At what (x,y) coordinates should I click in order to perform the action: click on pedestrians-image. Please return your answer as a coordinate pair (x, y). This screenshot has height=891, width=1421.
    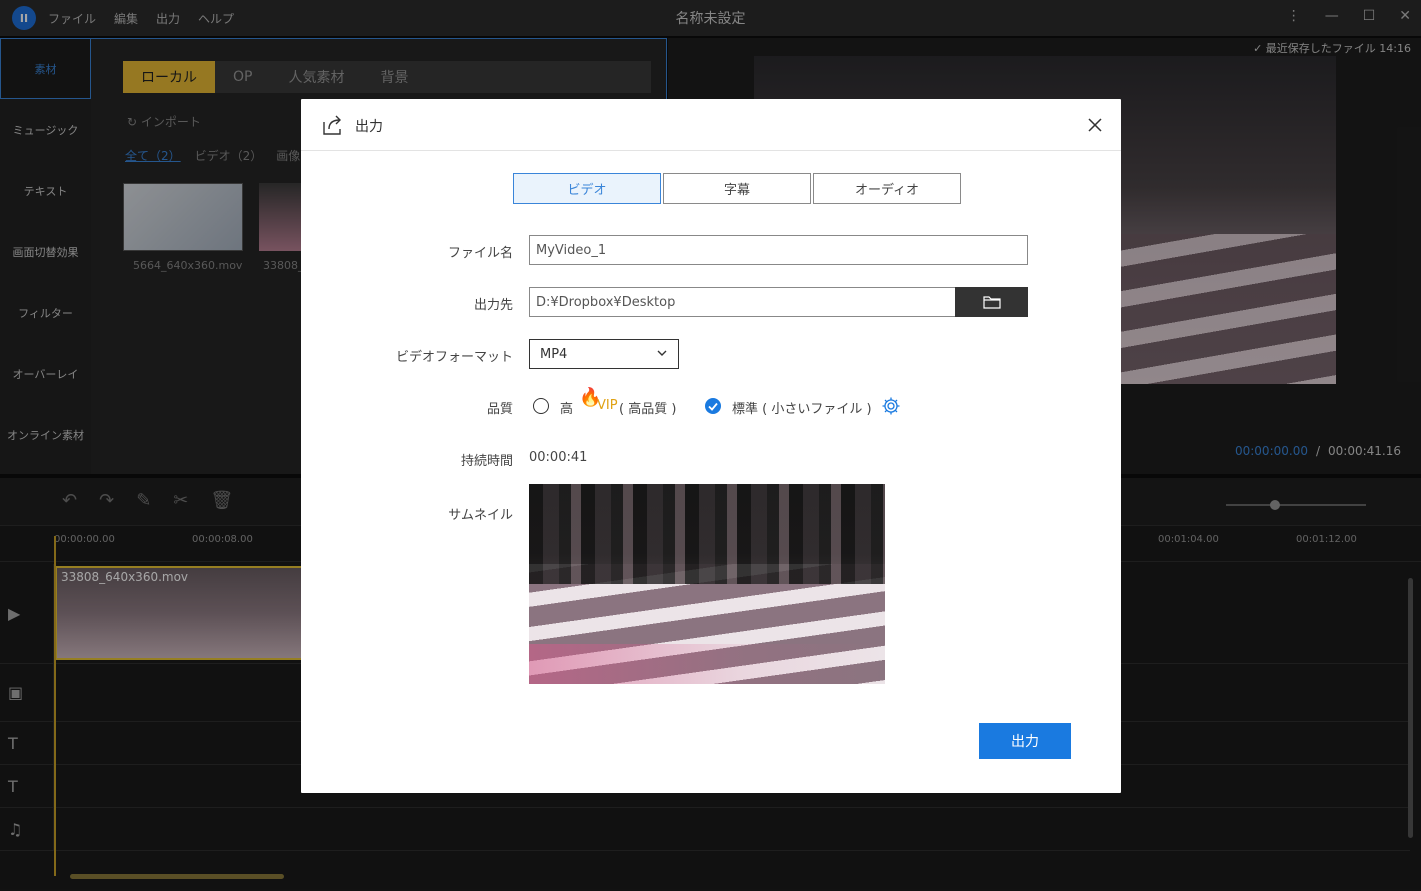
    Looking at the image, I should click on (707, 534).